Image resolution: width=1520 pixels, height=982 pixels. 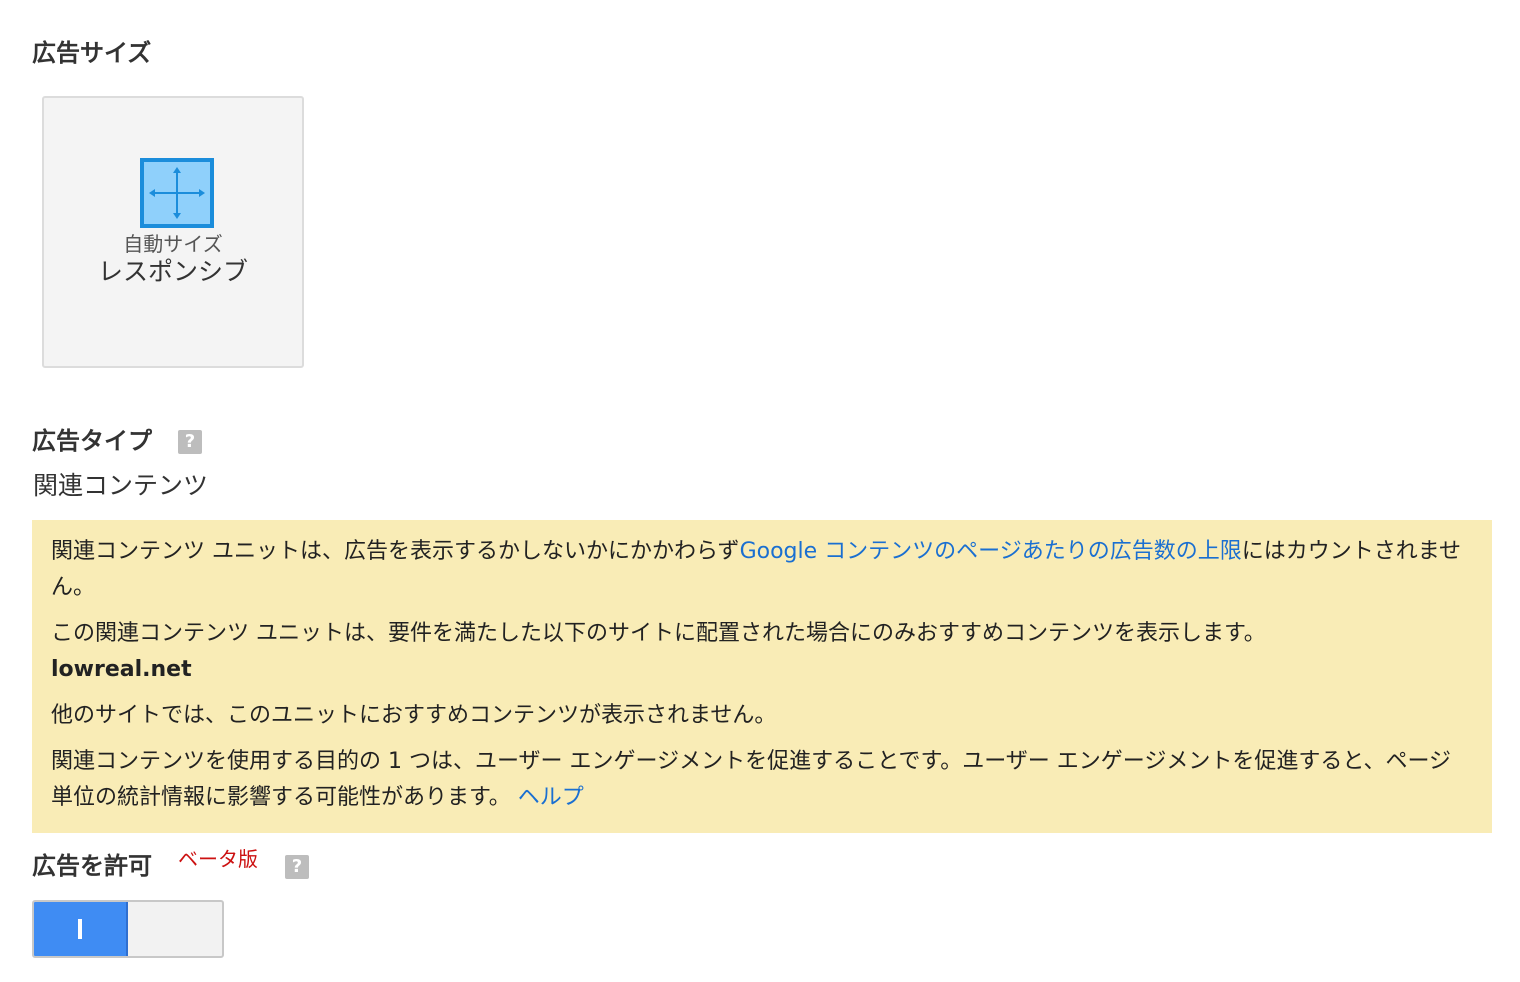 What do you see at coordinates (121, 669) in the screenshot?
I see `site-name: lowreal.net` at bounding box center [121, 669].